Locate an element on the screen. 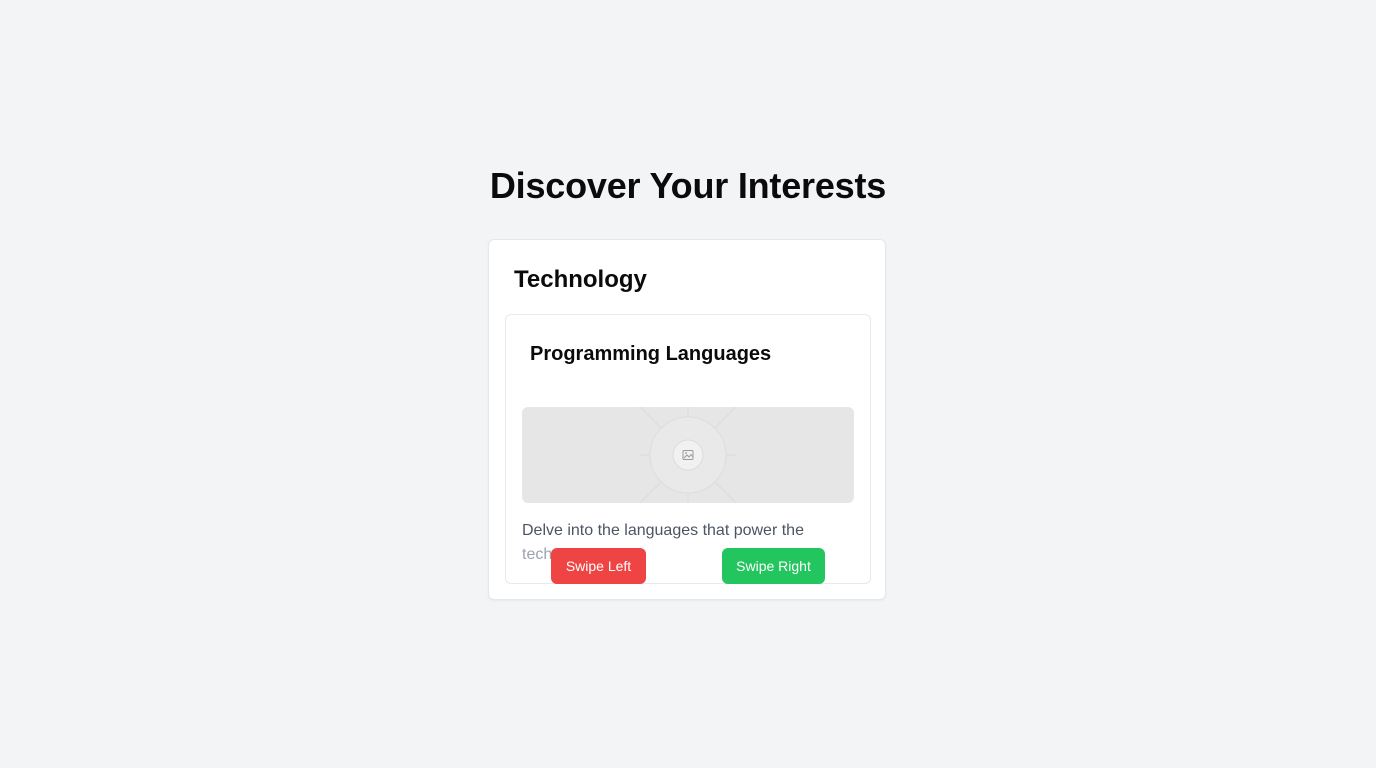  category-title: Technology is located at coordinates (580, 279).